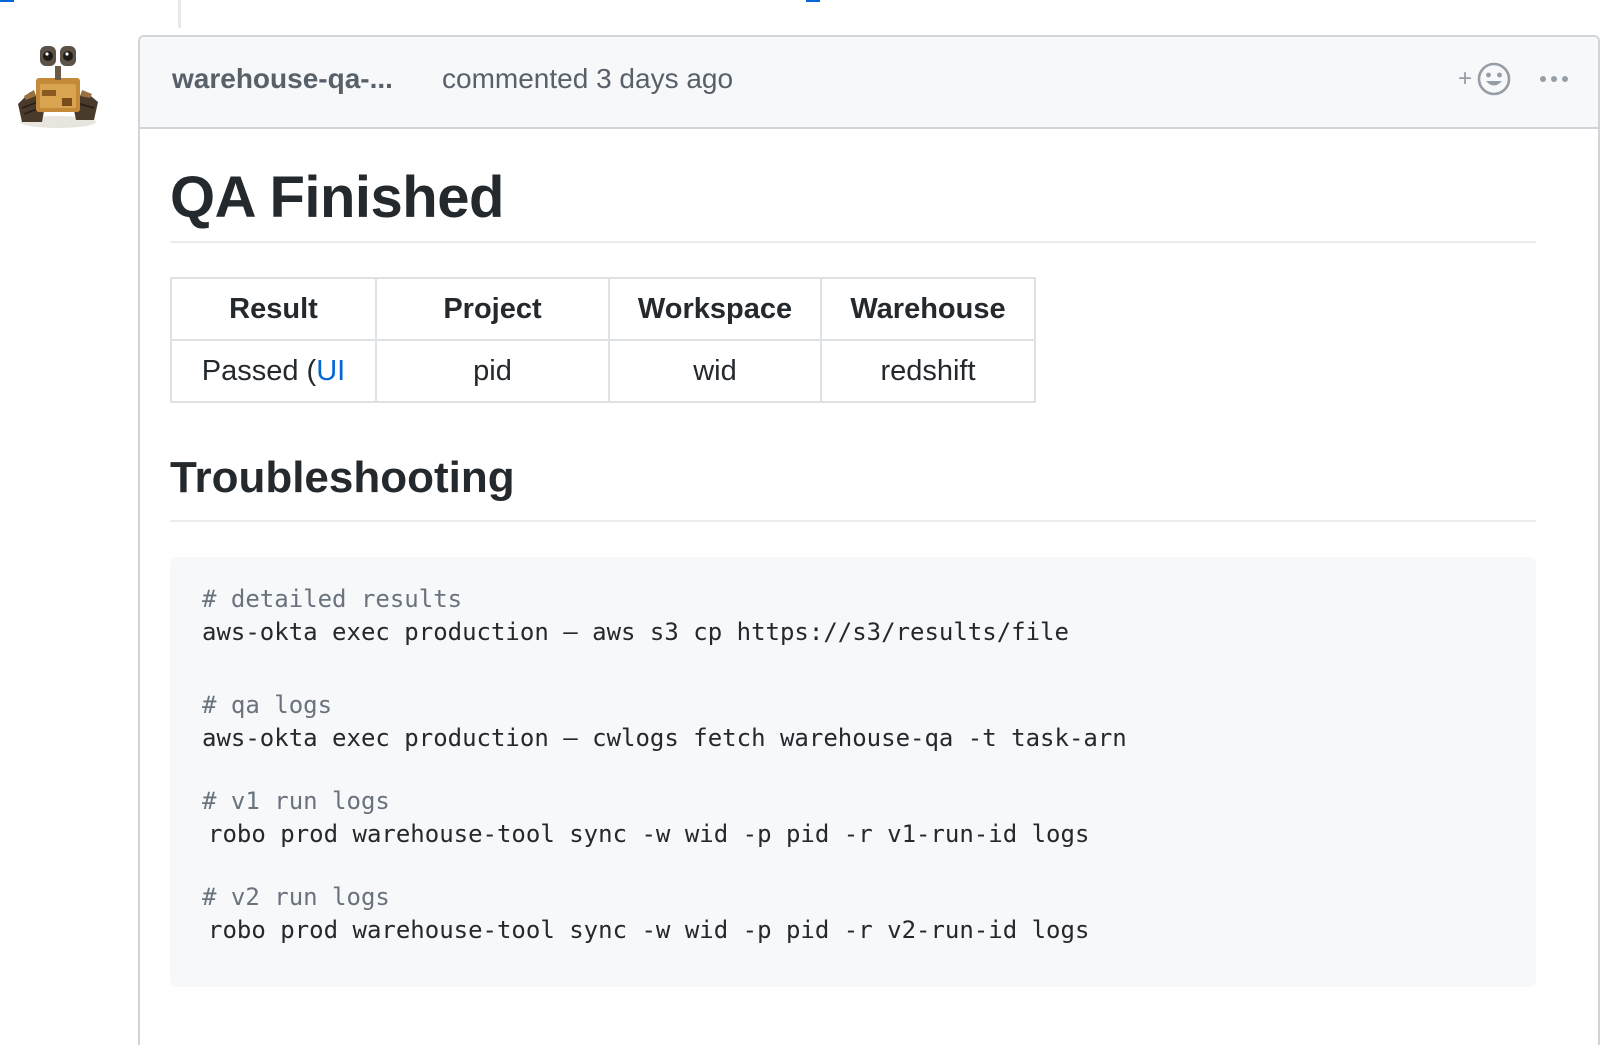  What do you see at coordinates (332, 599) in the screenshot?
I see `code-comment: # detailed results` at bounding box center [332, 599].